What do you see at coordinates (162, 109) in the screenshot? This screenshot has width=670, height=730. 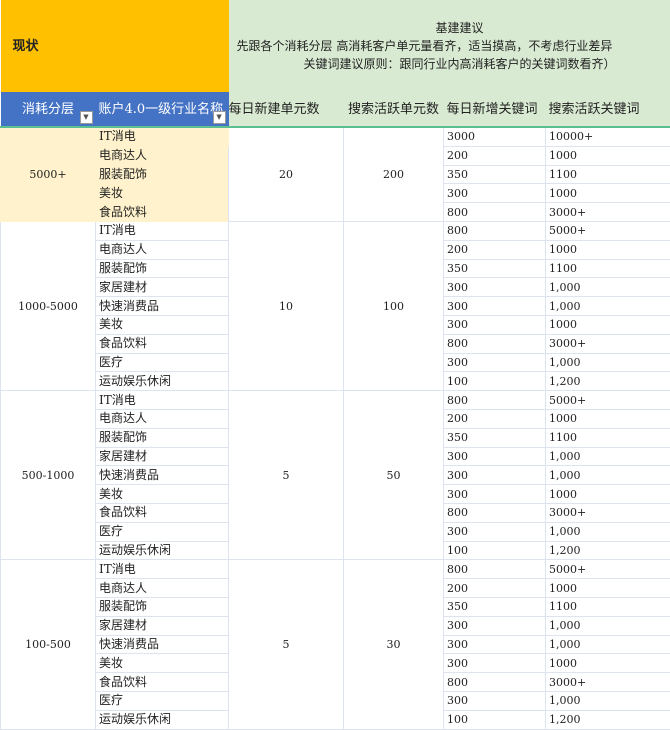 I see `column-header-industry: 账户4.0一级行业名称▼` at bounding box center [162, 109].